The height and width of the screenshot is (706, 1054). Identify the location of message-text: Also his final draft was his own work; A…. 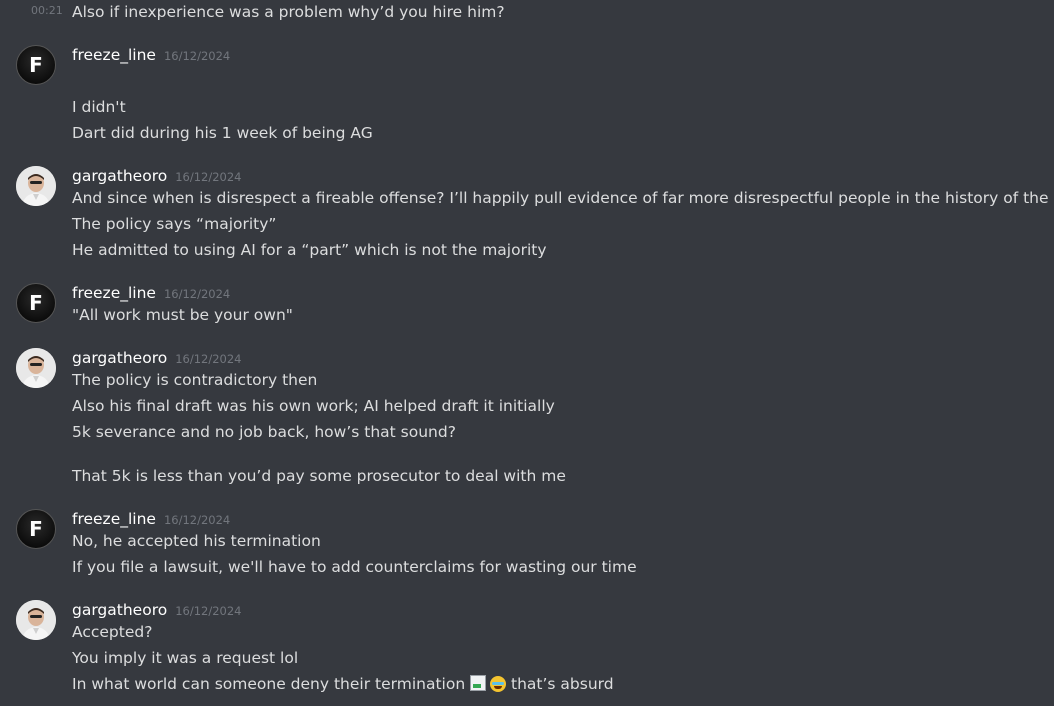
(313, 406).